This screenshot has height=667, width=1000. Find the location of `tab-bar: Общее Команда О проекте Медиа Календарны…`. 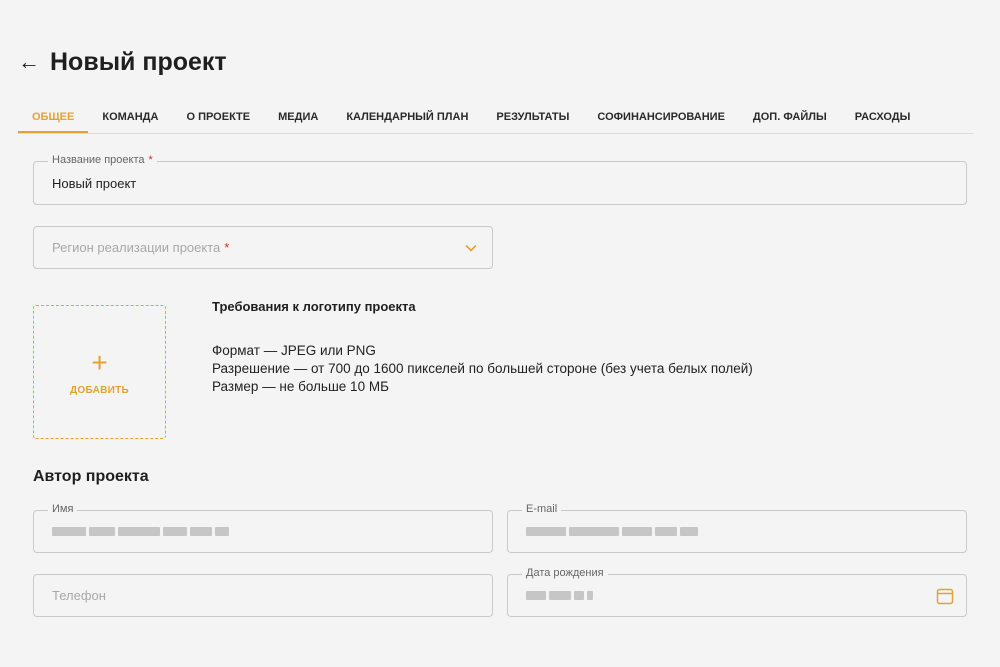

tab-bar: Общее Команда О проекте Медиа Календарны… is located at coordinates (495, 117).